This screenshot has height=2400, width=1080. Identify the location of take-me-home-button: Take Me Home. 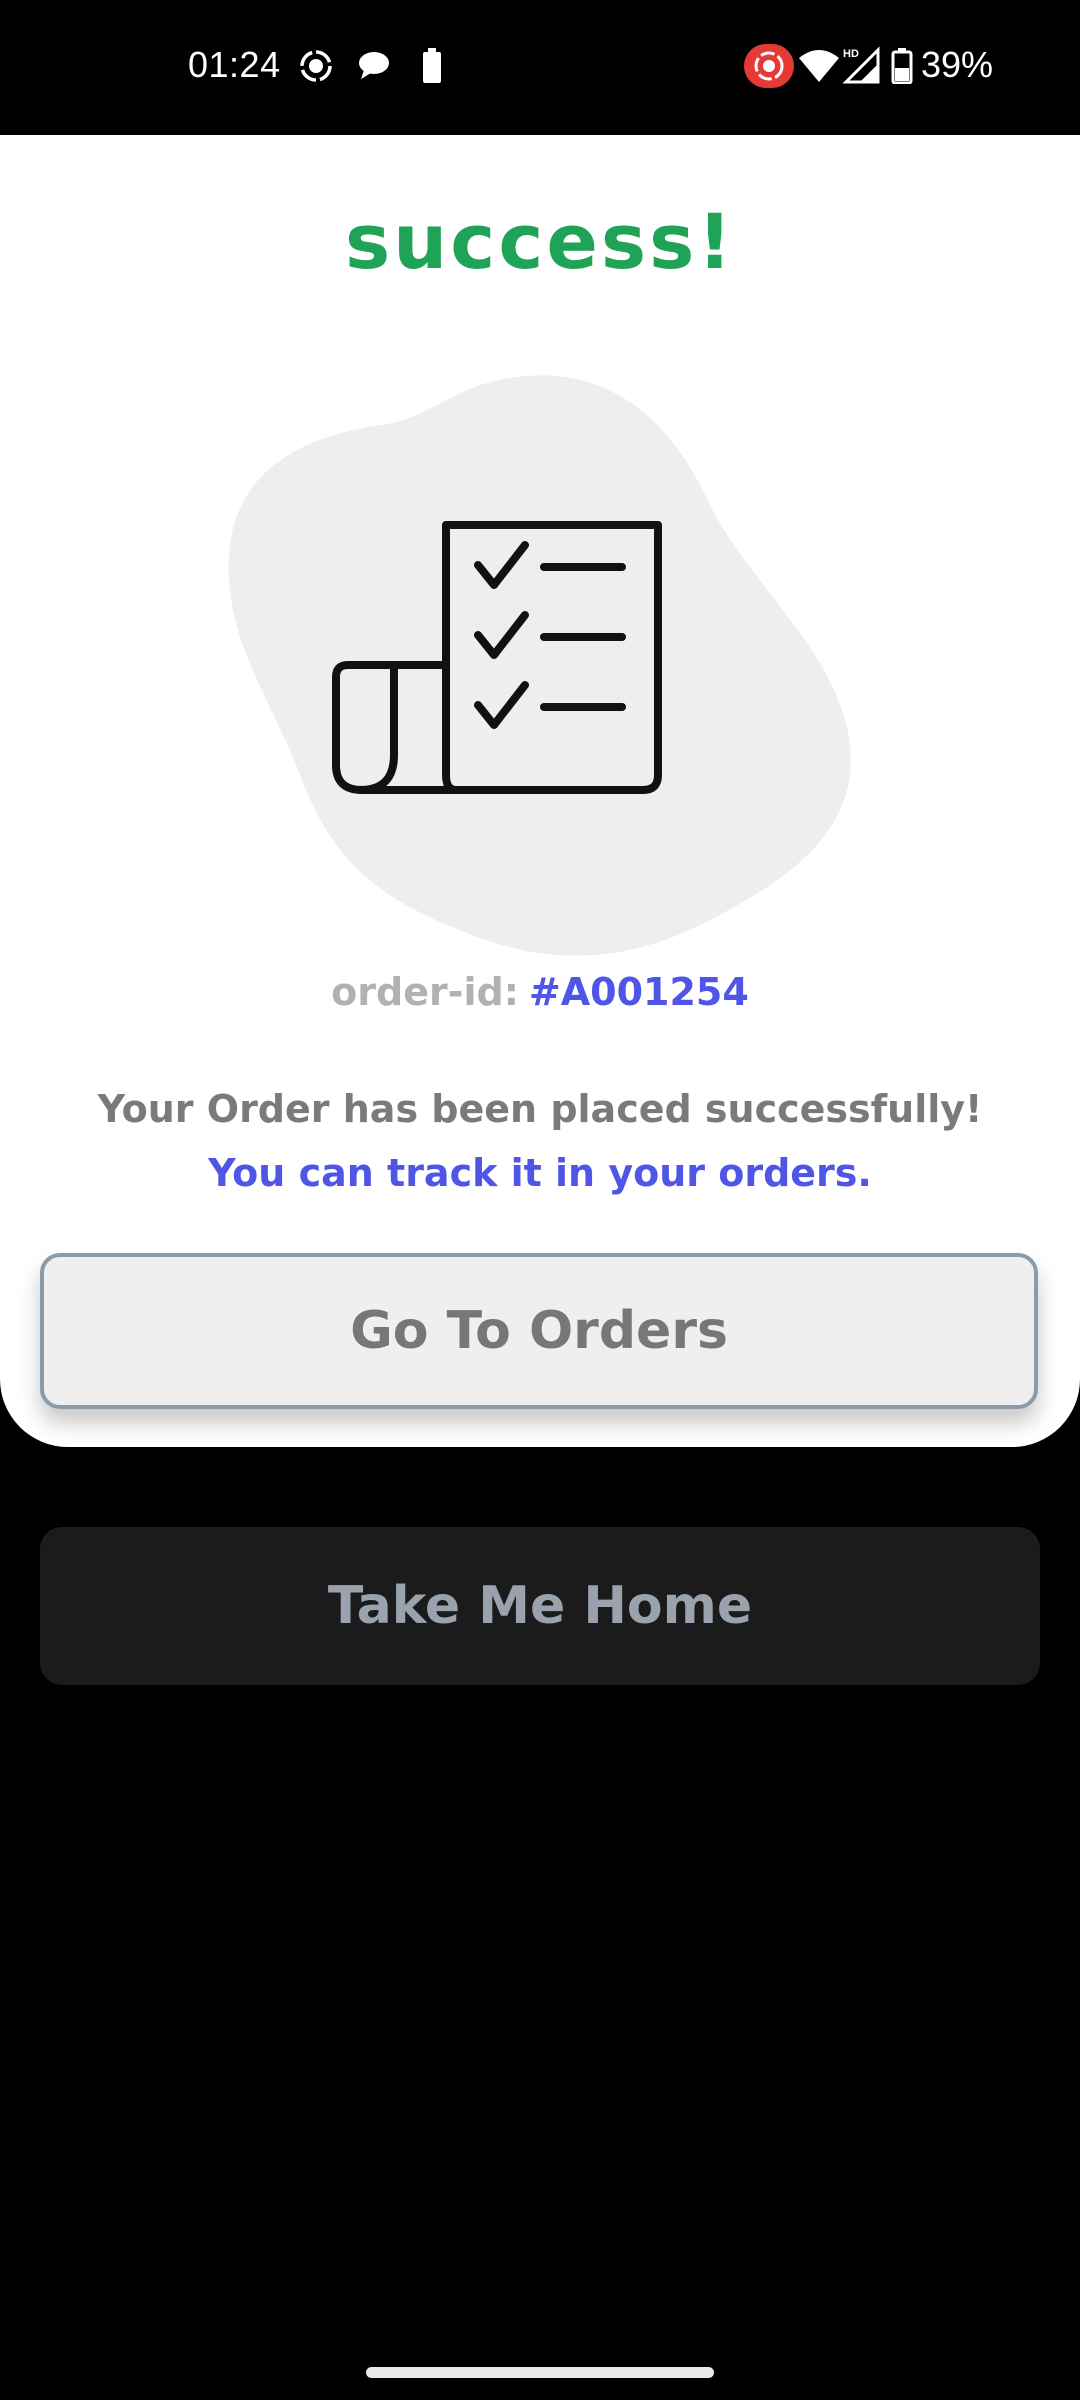
(540, 1606).